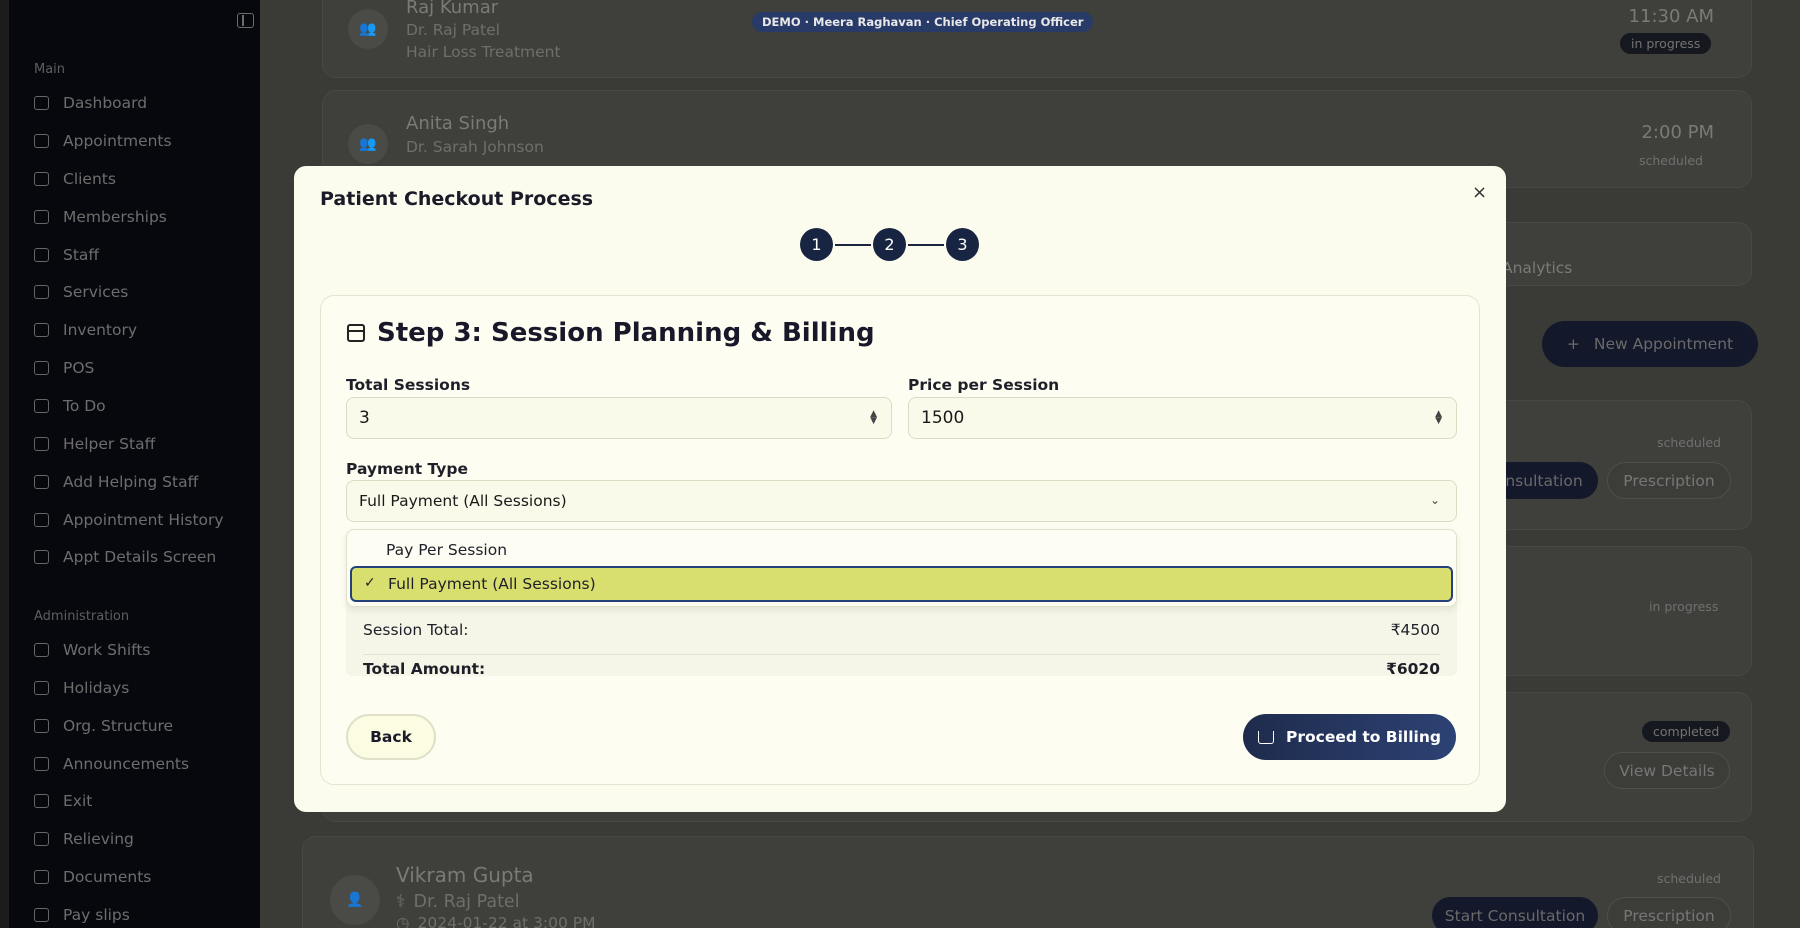  What do you see at coordinates (41, 406) in the screenshot?
I see `checkbox-icon` at bounding box center [41, 406].